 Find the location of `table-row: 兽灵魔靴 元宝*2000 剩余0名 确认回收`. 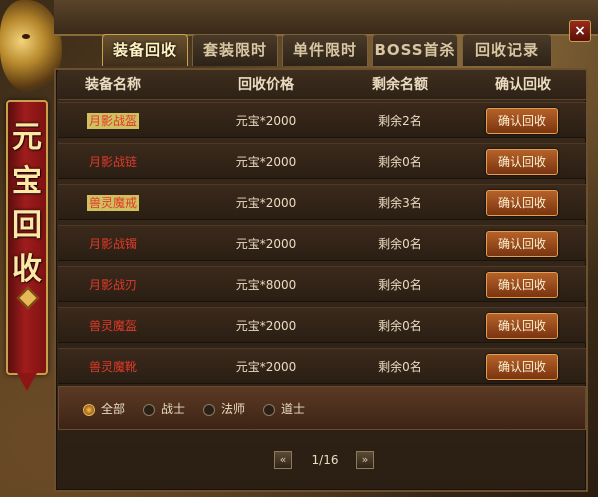

table-row: 兽灵魔靴 元宝*2000 剩余0名 确认回收 is located at coordinates (322, 366).